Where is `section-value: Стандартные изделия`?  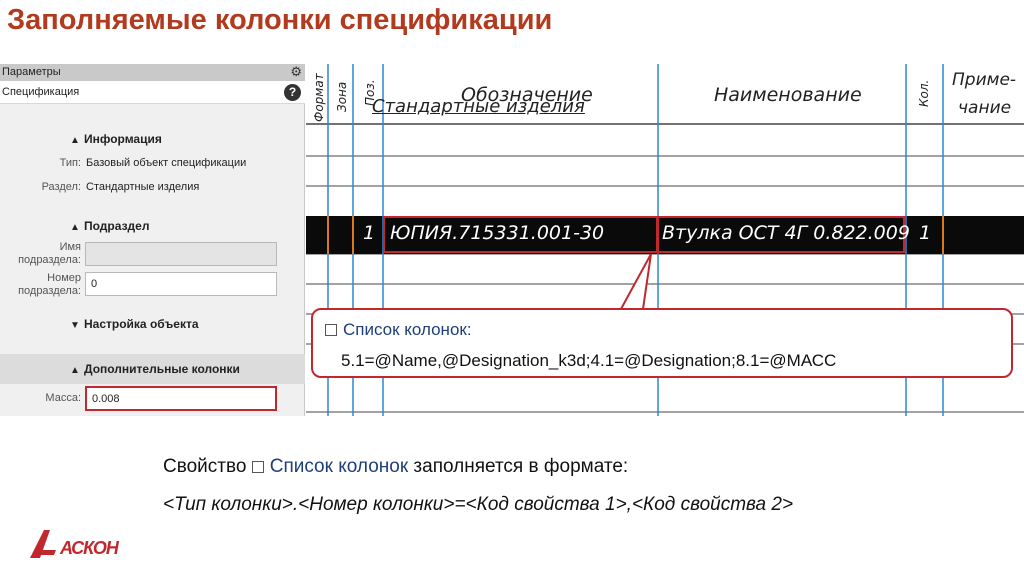
section-value: Стандартные изделия is located at coordinates (143, 187).